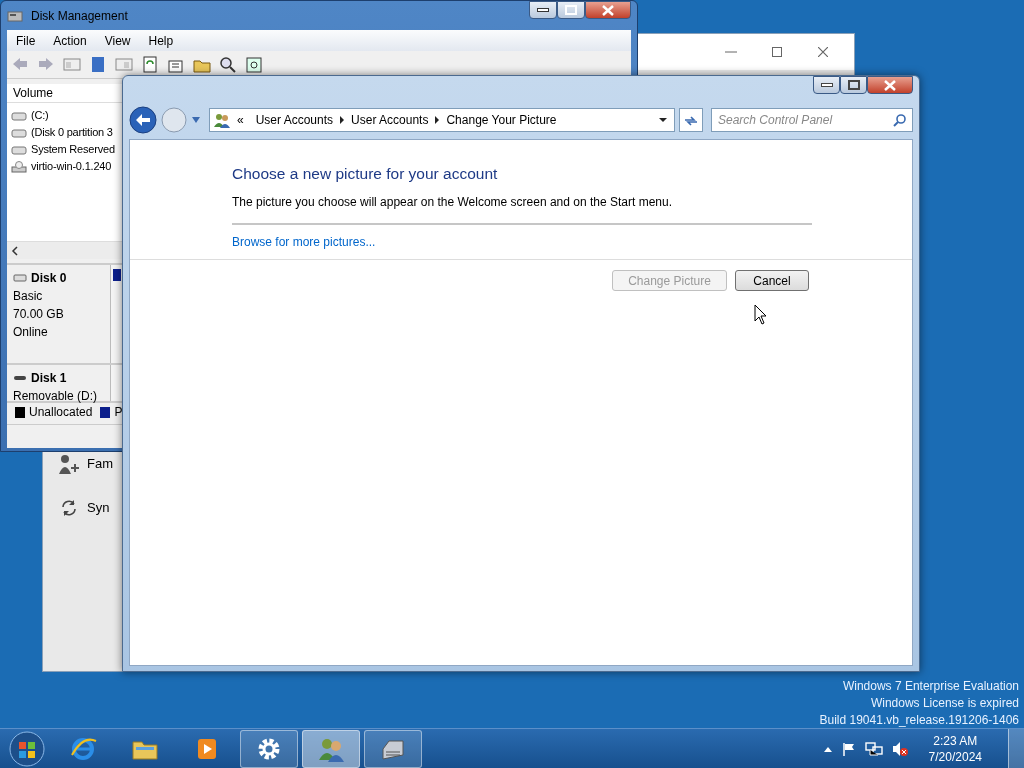  I want to click on watermark-text: Build 19041.vb_release.191206-1406, so click(919, 720).